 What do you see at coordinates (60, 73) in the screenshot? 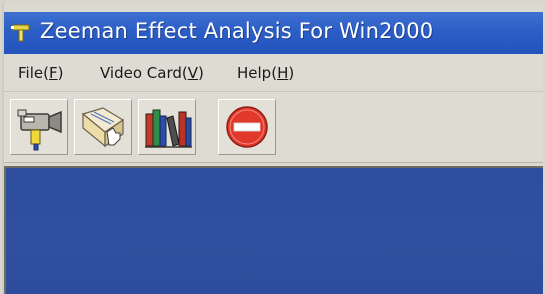
I see `menu-file-suffix: )` at bounding box center [60, 73].